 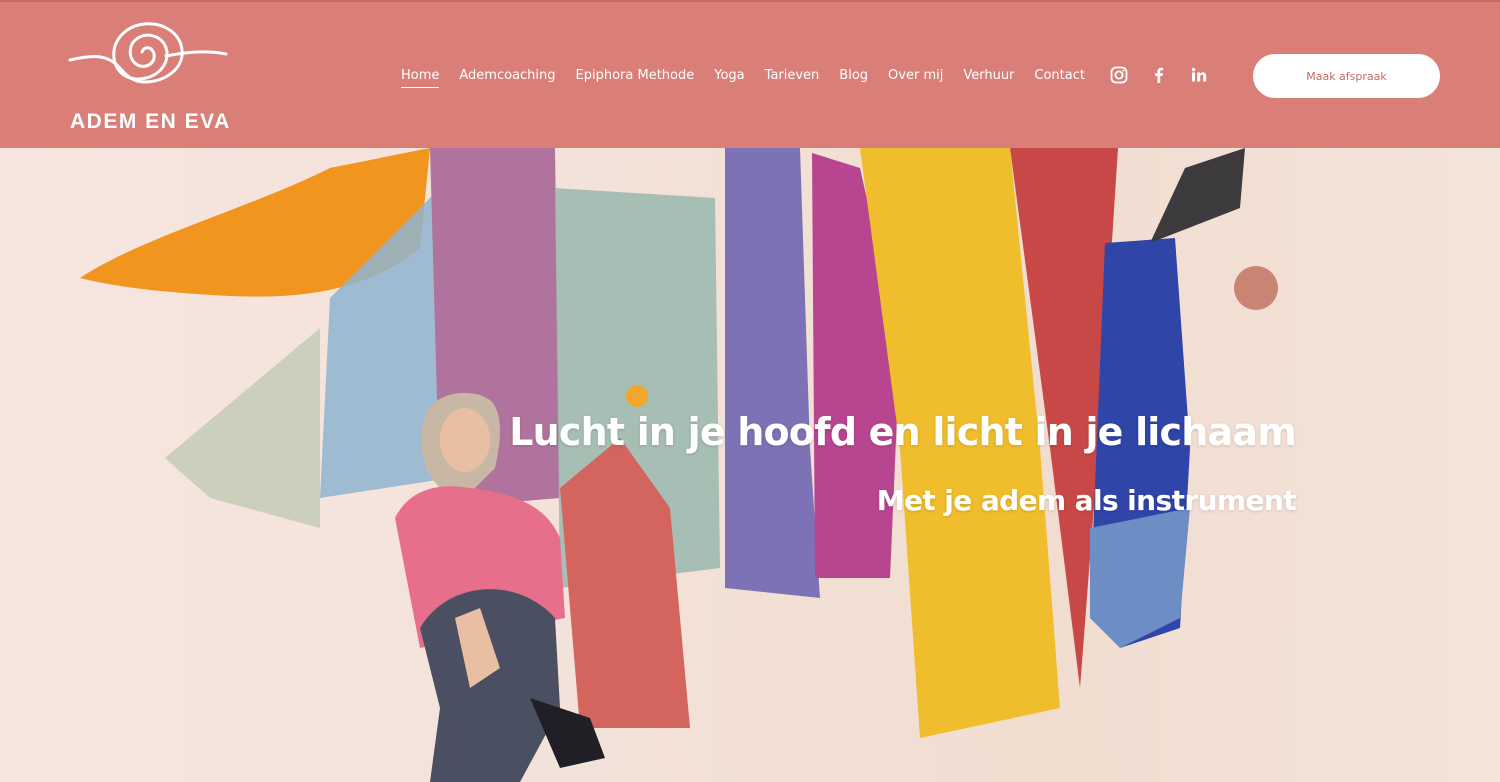 What do you see at coordinates (903, 432) in the screenshot?
I see `hero-headline: Lucht in je hoofd en licht in je lichaam` at bounding box center [903, 432].